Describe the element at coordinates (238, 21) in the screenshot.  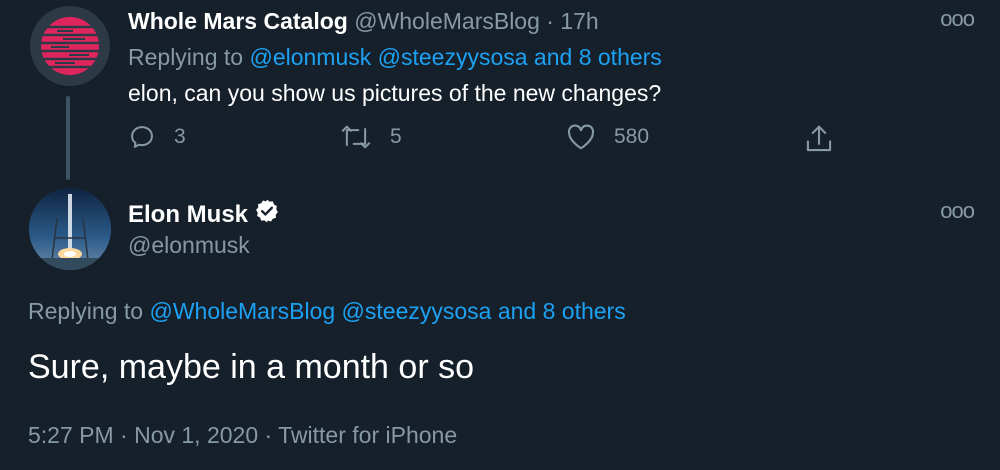
I see `tweet1-display-name: Whole Mars Catalog` at that location.